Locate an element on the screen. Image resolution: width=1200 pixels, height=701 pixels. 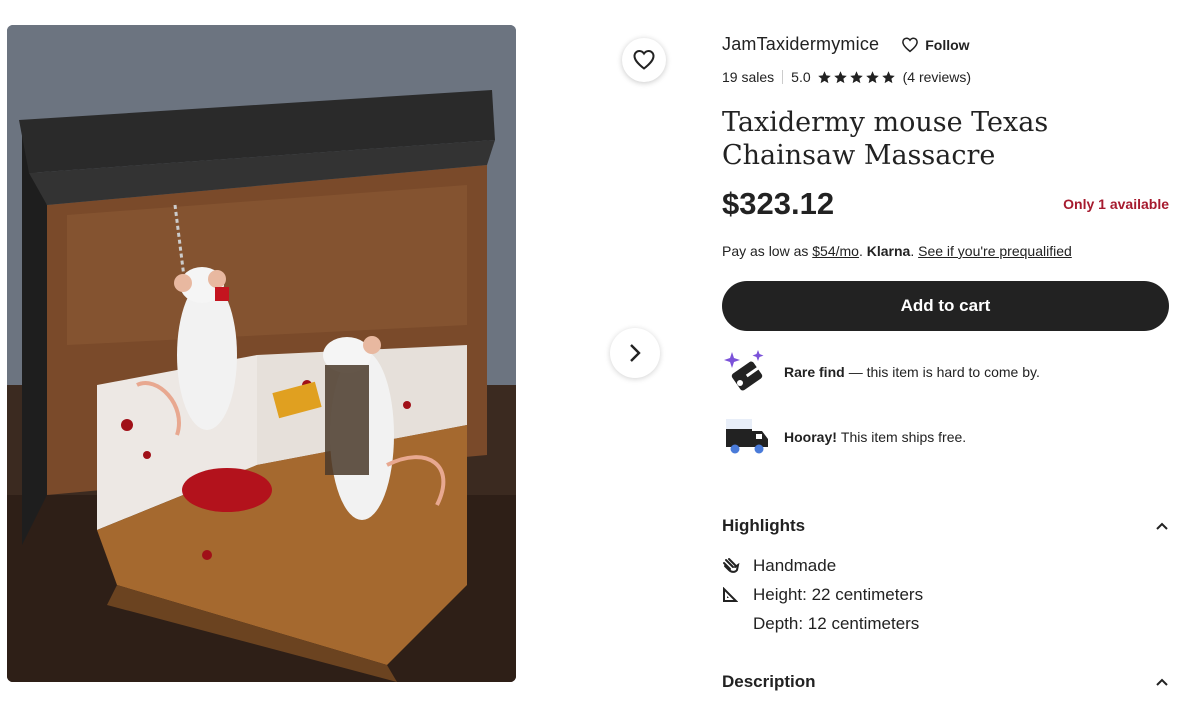
highlight-text: Depth: 12 centimeters is located at coordinates (836, 623).